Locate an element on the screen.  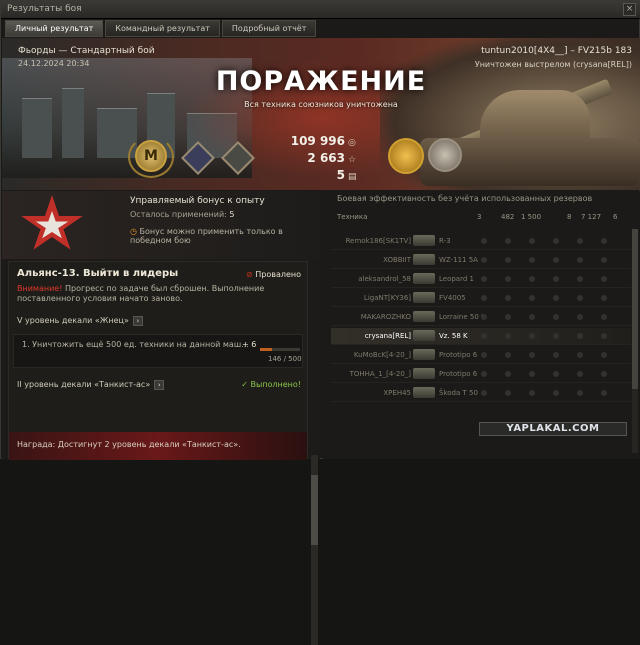
table-header: Техника 3 482 1 500 8 7 127 6 is located at coordinates (477, 217).